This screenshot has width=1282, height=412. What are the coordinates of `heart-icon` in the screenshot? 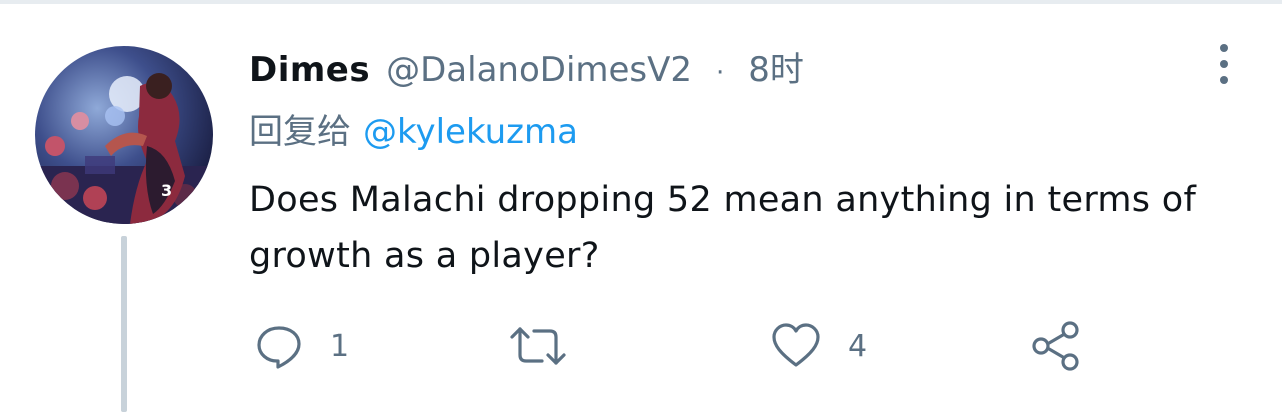 It's located at (796, 345).